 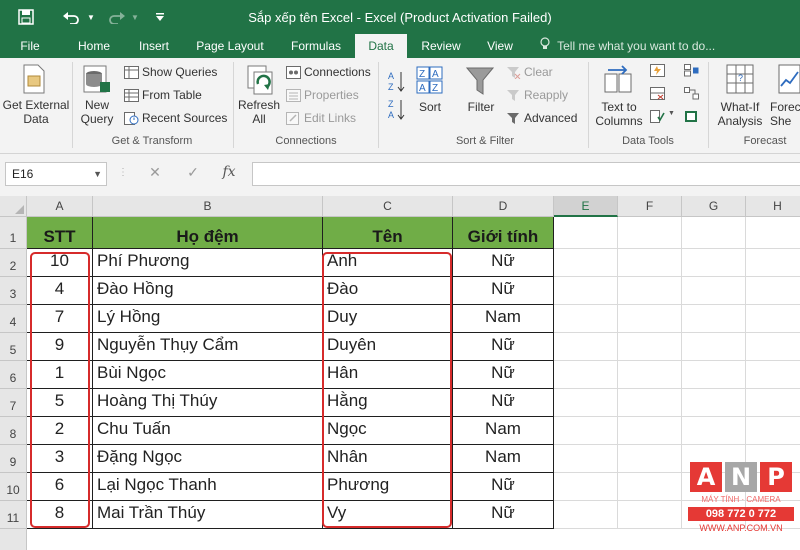 What do you see at coordinates (60, 375) in the screenshot?
I see `data-cell-a: 1` at bounding box center [60, 375].